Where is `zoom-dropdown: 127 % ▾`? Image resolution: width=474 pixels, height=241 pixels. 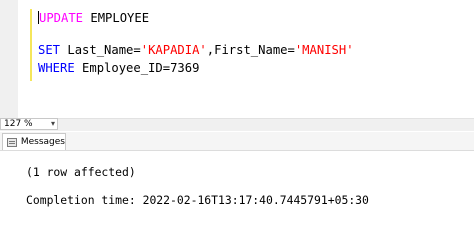
zoom-dropdown: 127 % ▾ is located at coordinates (29, 124).